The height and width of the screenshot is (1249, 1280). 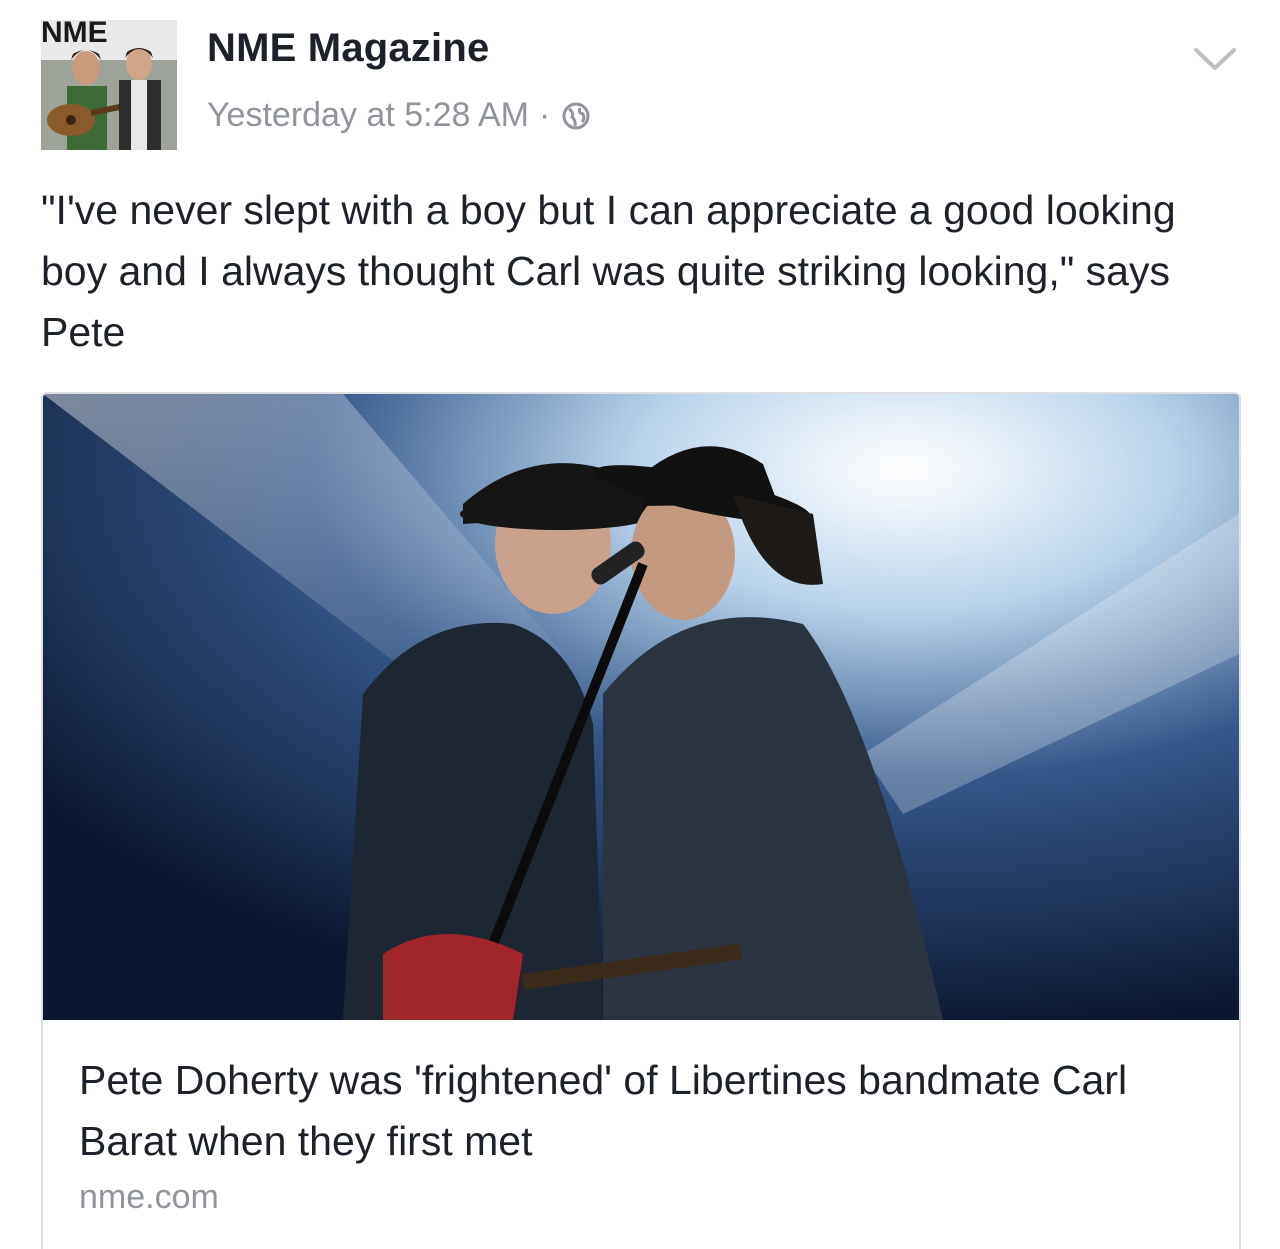 What do you see at coordinates (576, 116) in the screenshot?
I see `globe-icon` at bounding box center [576, 116].